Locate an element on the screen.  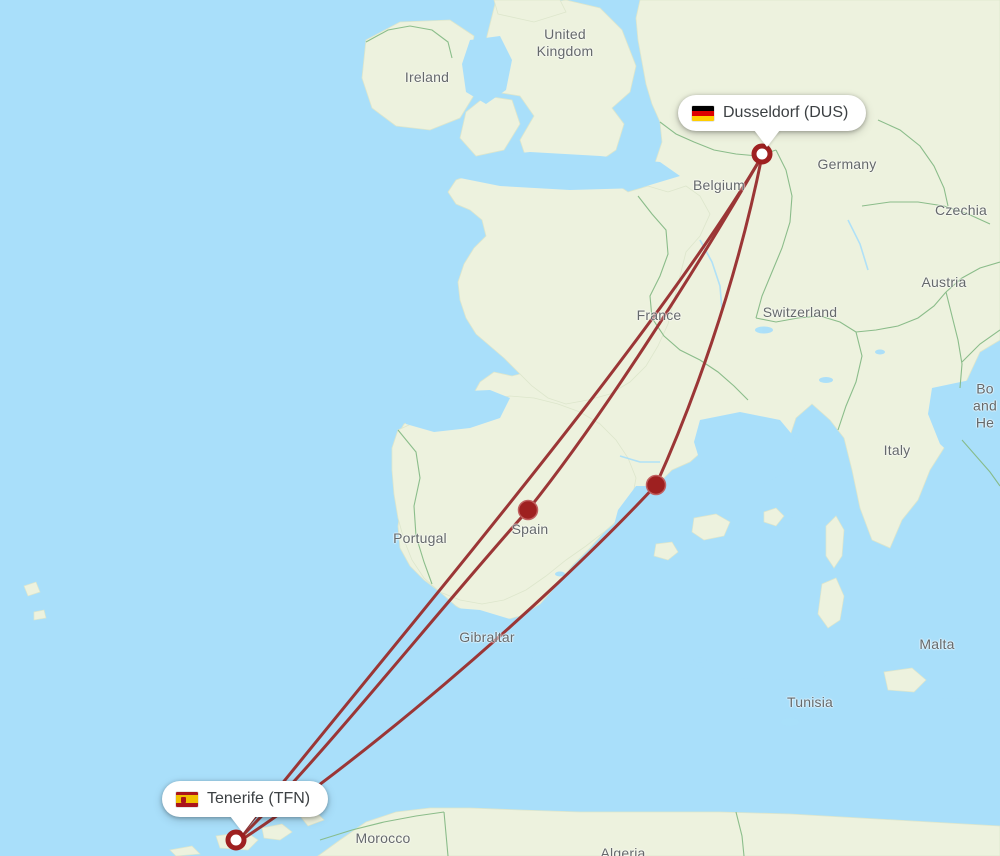
airport-tooltip-label-tfn: Tenerife (TFN) is located at coordinates (259, 798).